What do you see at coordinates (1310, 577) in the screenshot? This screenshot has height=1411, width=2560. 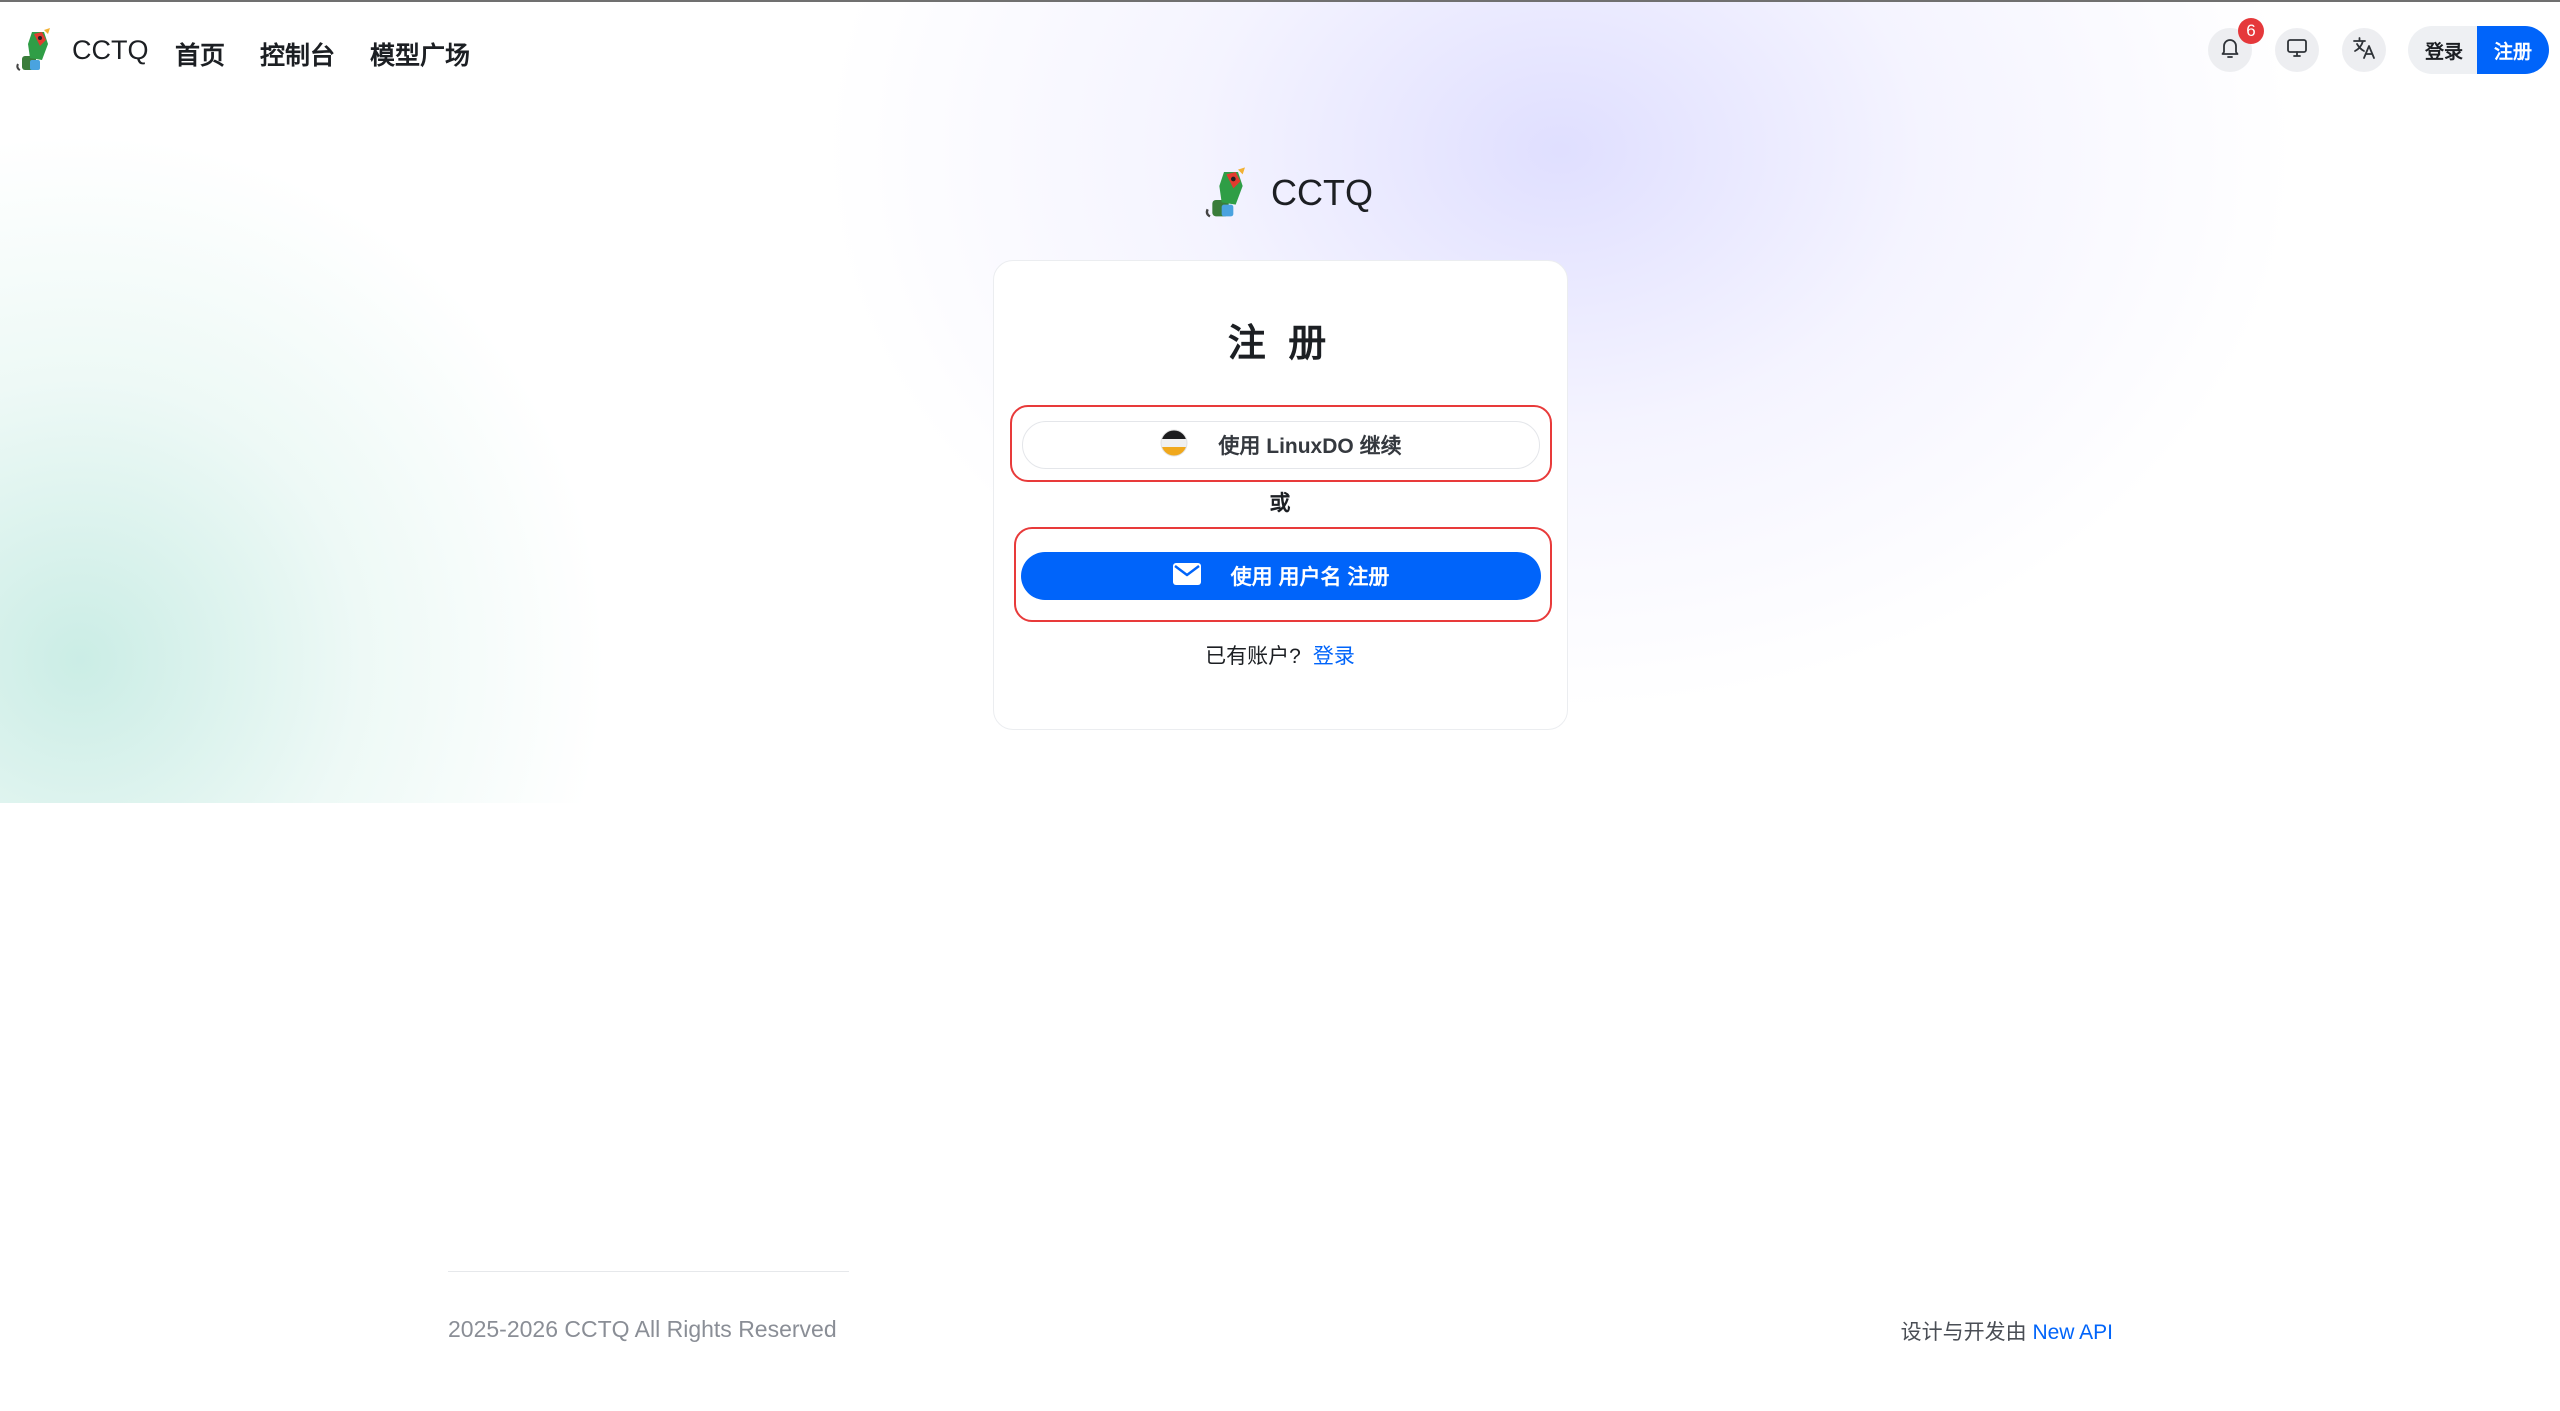 I see `username-register-label: 使用 用户名 注册` at bounding box center [1310, 577].